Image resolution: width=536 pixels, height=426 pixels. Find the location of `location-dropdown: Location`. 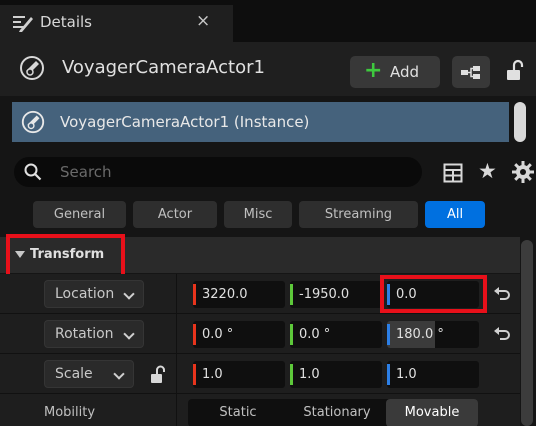

location-dropdown: Location is located at coordinates (94, 294).